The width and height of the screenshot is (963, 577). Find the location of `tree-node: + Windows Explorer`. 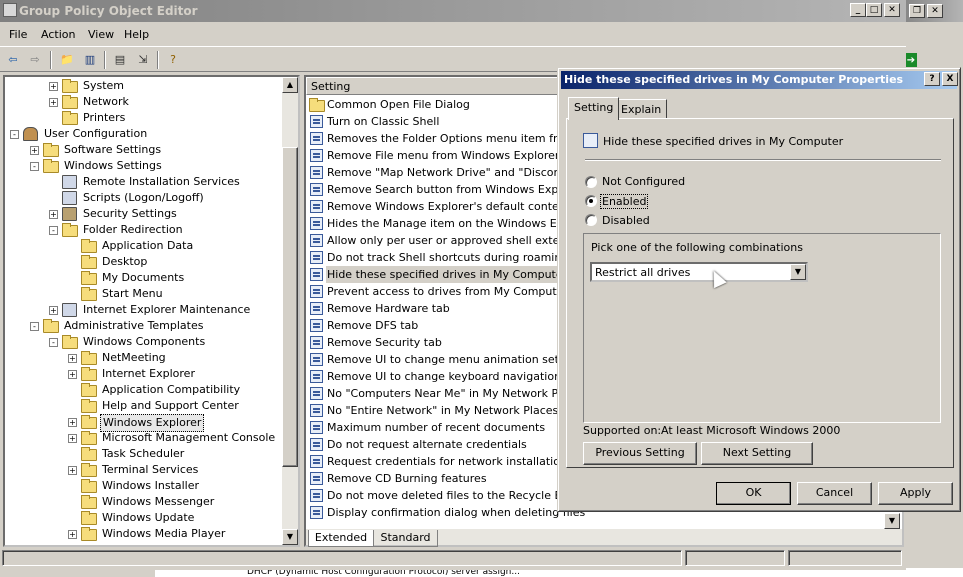

tree-node: + Windows Explorer is located at coordinates (142, 423).